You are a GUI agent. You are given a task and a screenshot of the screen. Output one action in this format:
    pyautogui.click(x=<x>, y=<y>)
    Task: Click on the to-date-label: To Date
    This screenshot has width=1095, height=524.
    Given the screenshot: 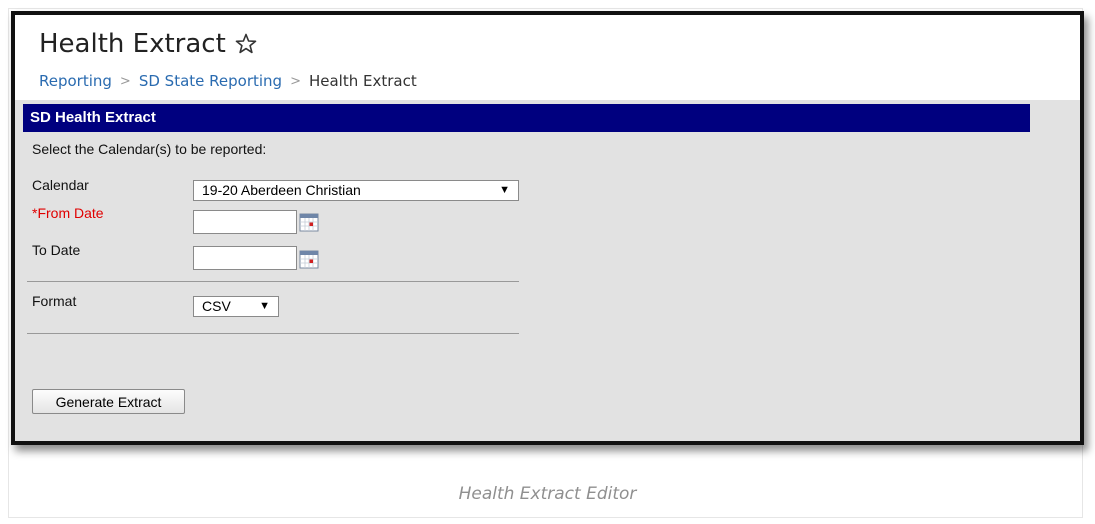 What is the action you would take?
    pyautogui.click(x=56, y=250)
    